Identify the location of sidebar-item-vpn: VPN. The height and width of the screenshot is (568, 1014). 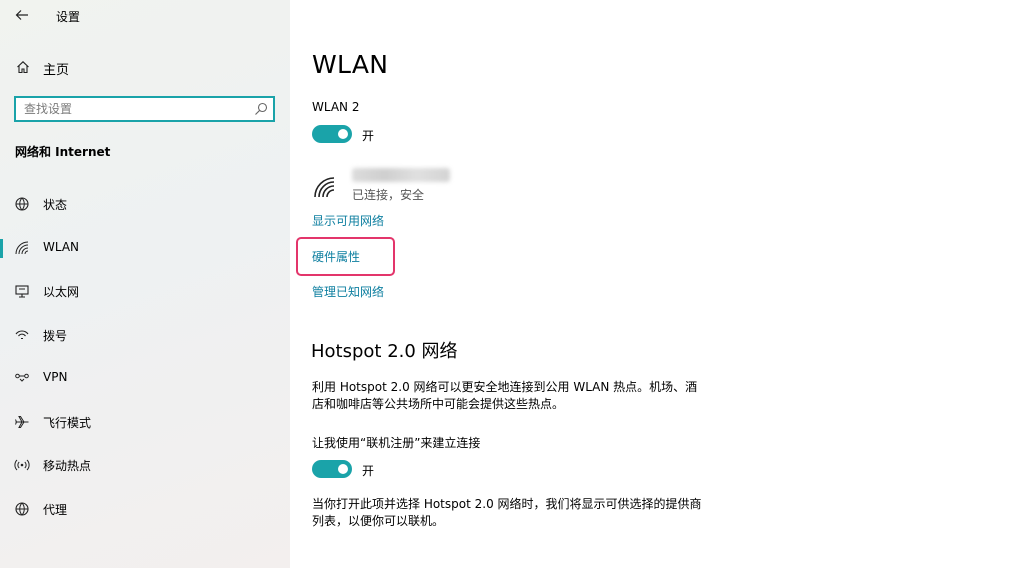
(145, 379).